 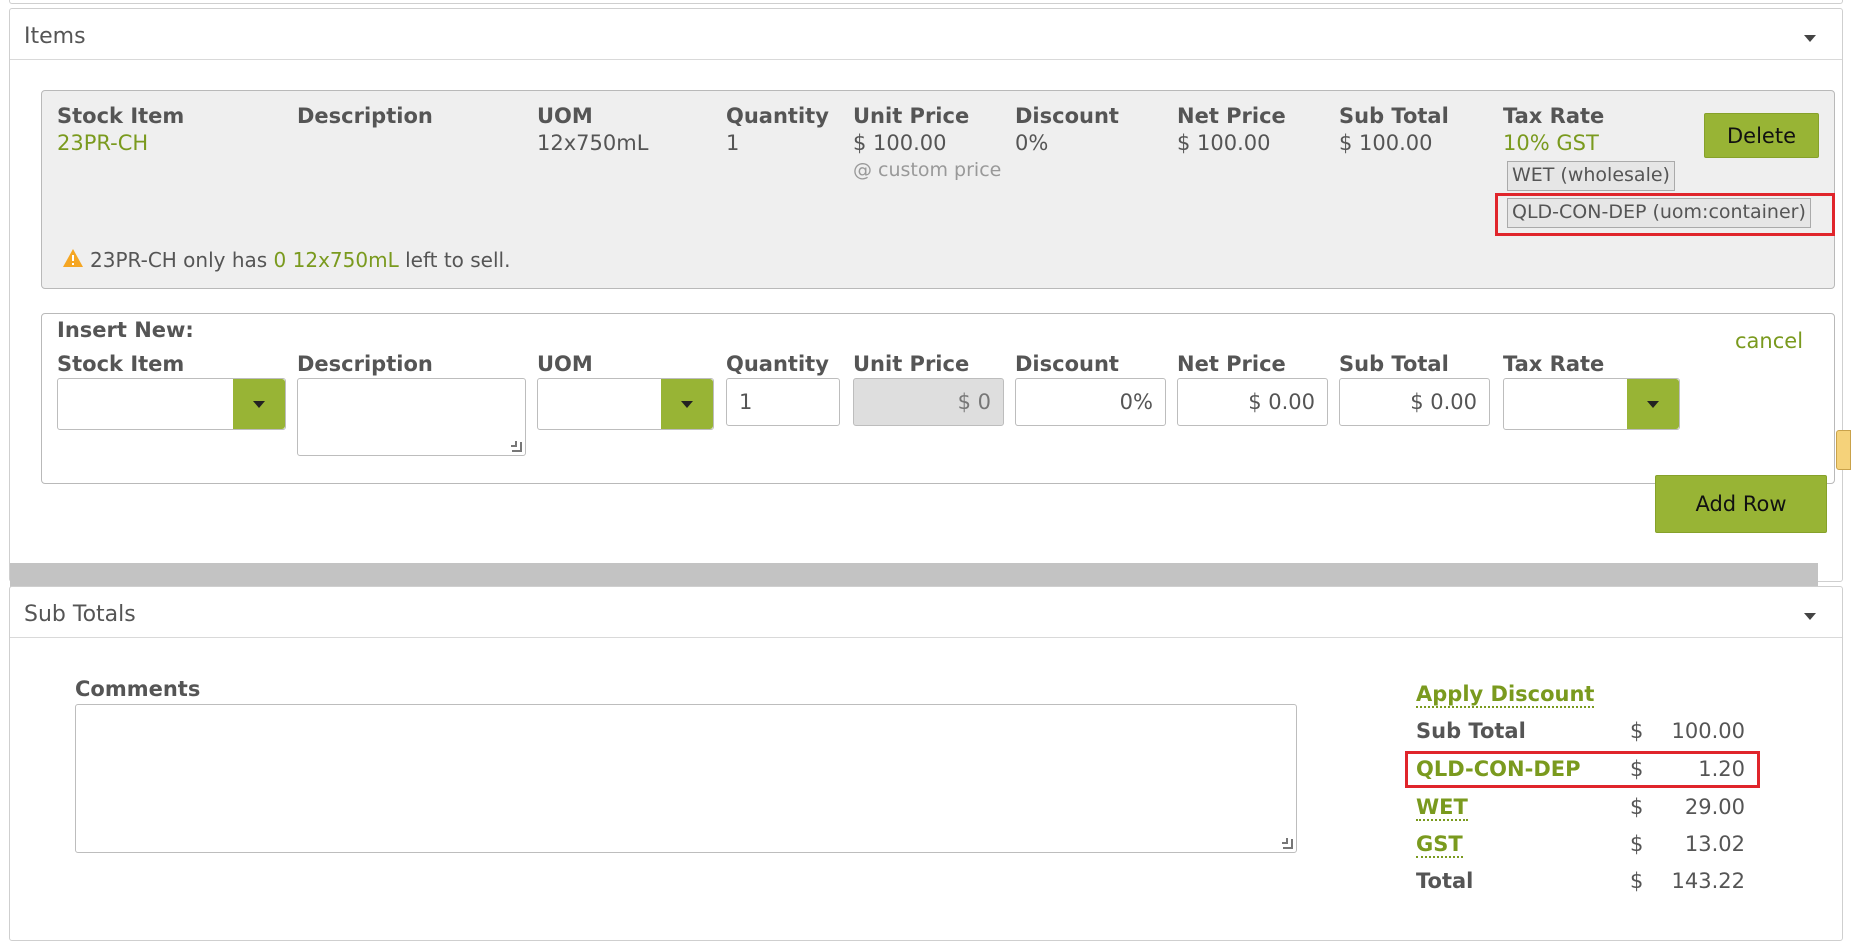 What do you see at coordinates (1231, 364) in the screenshot?
I see `insert-header-net-price: Net Price` at bounding box center [1231, 364].